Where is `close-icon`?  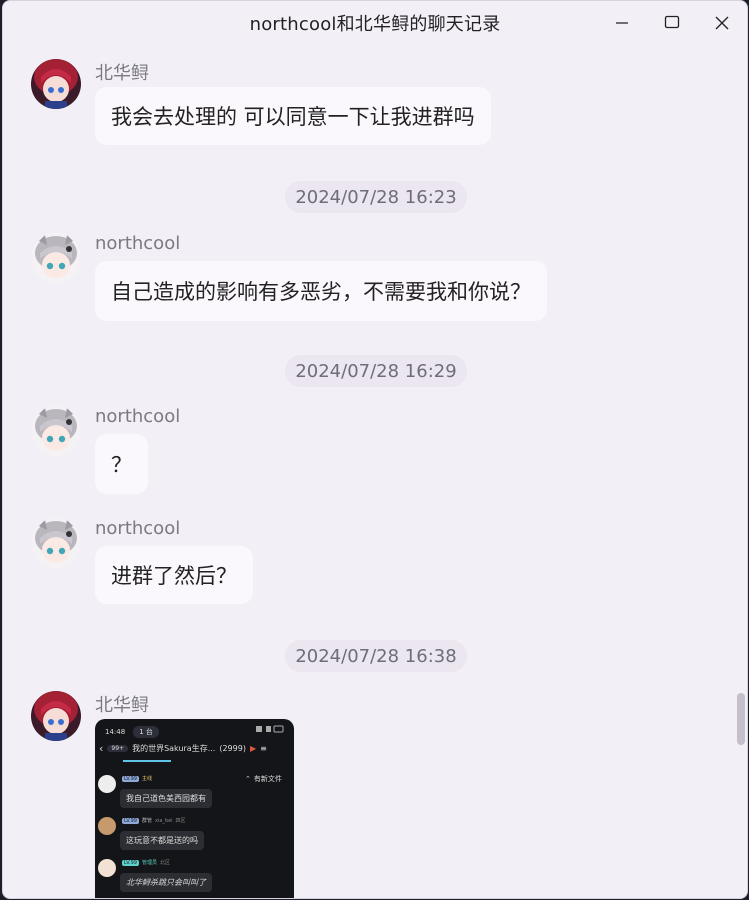 close-icon is located at coordinates (722, 23).